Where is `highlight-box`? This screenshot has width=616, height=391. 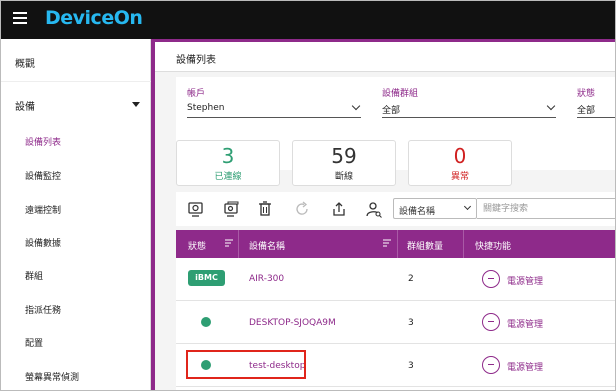
highlight-box is located at coordinates (246, 364).